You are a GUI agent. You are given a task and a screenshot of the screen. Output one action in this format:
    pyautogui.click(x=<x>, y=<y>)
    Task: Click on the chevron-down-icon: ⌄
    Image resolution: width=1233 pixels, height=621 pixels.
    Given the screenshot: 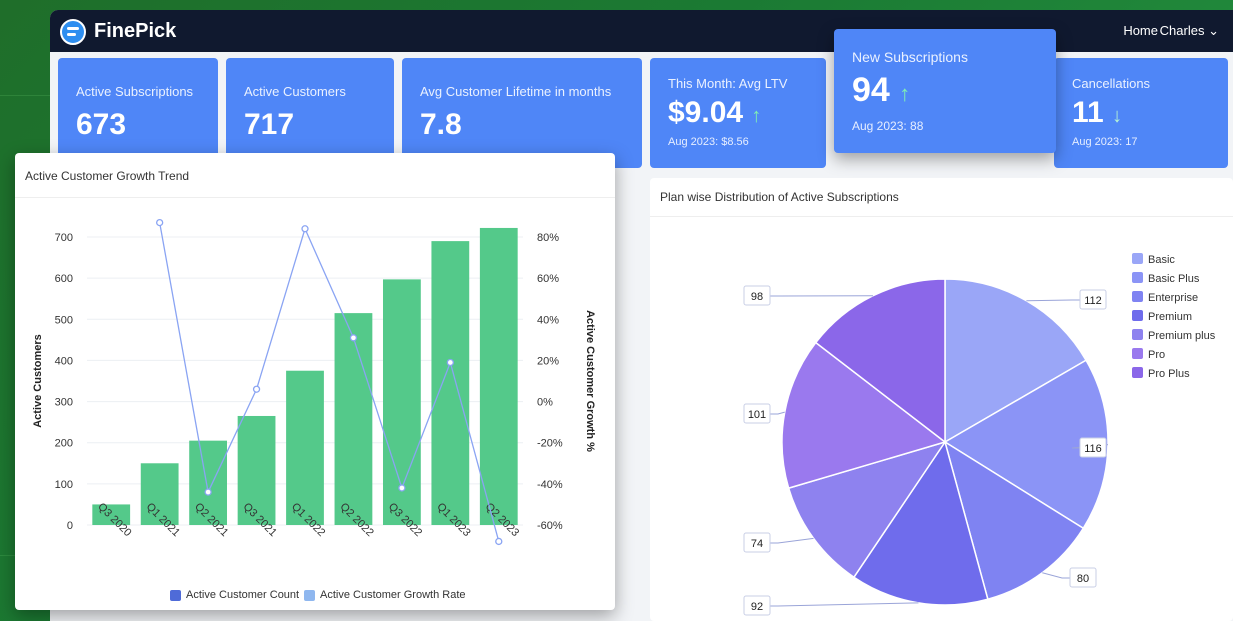 What is the action you would take?
    pyautogui.click(x=1213, y=30)
    